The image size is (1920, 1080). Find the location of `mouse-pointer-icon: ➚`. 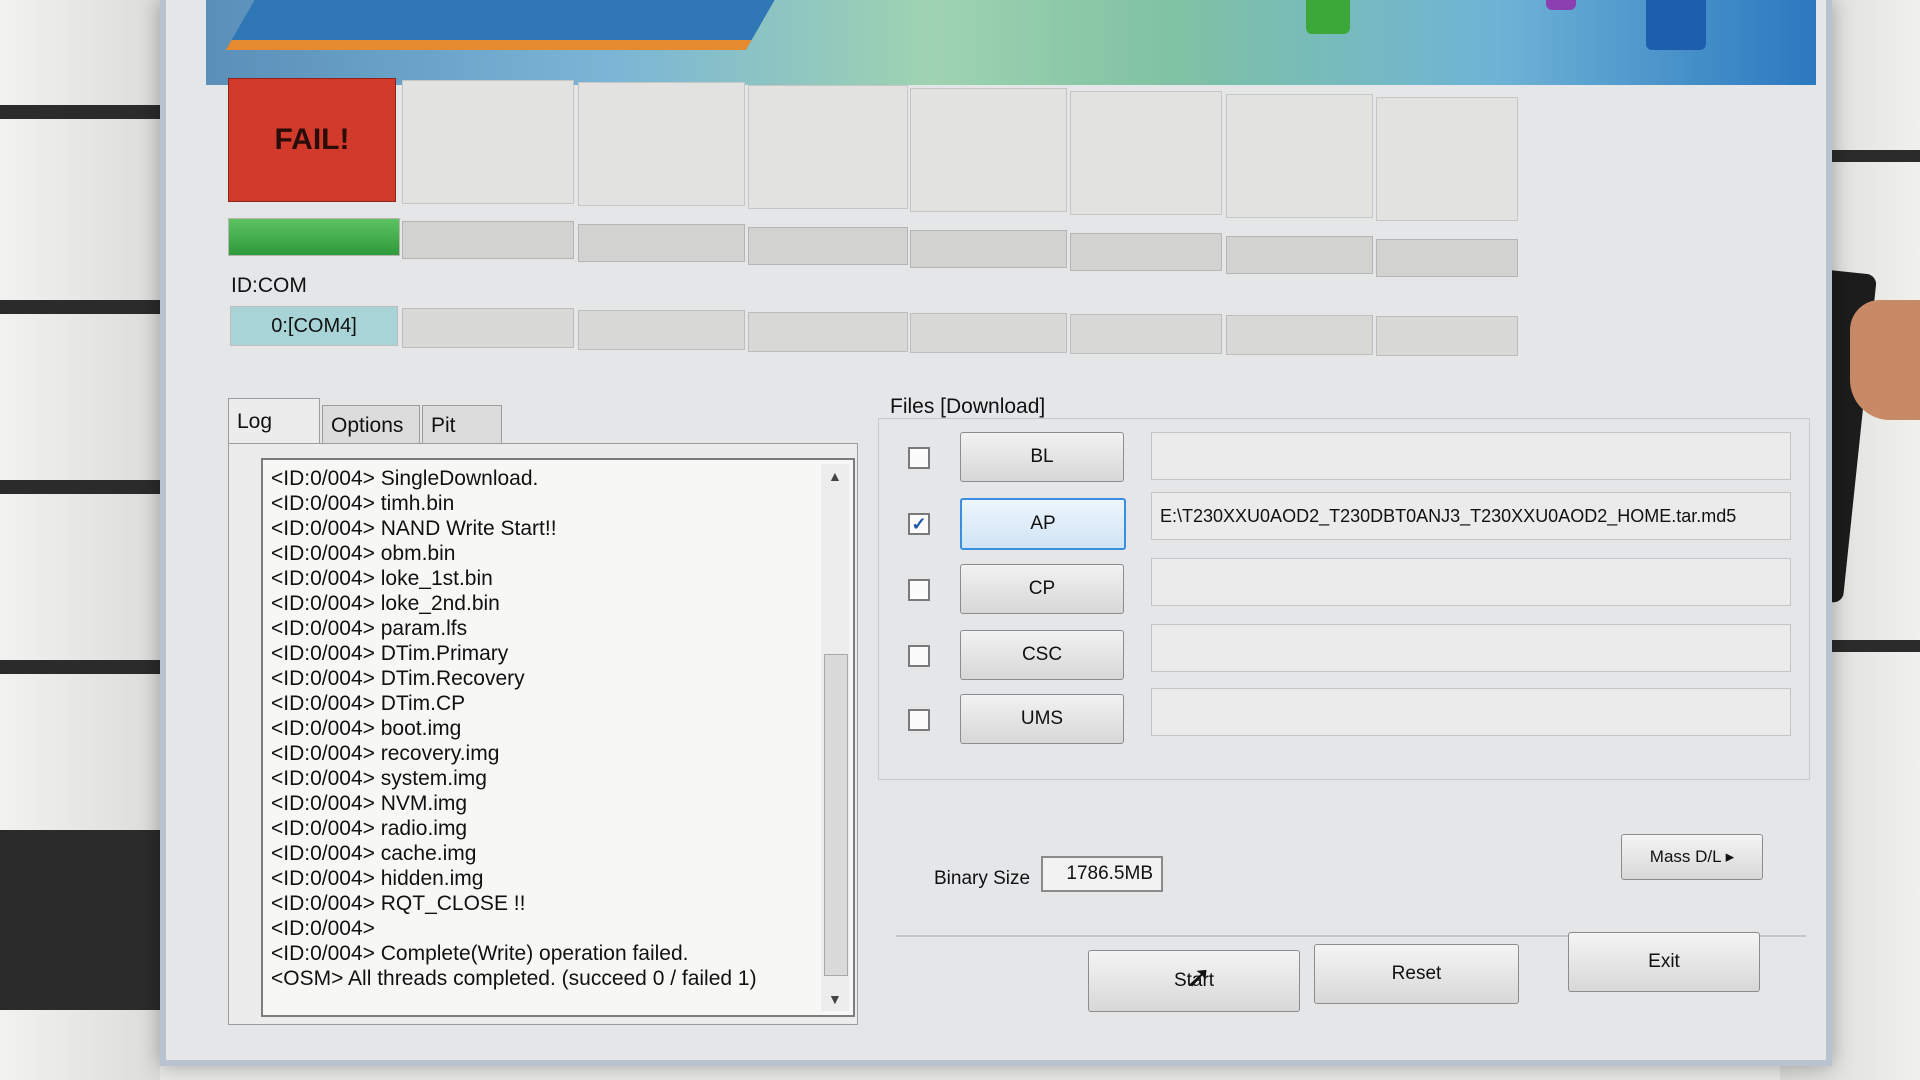

mouse-pointer-icon: ➚ is located at coordinates (1199, 977).